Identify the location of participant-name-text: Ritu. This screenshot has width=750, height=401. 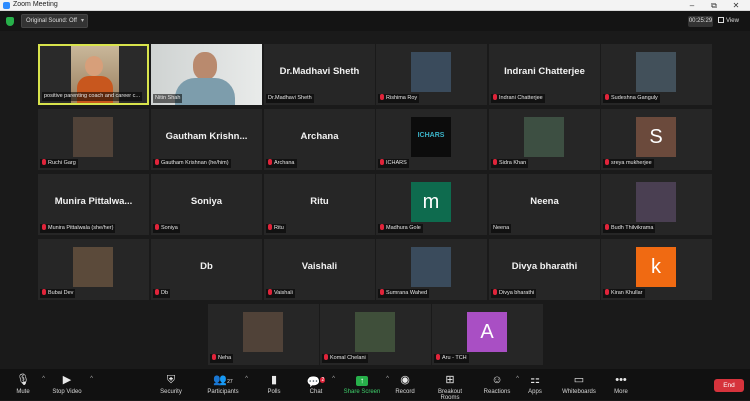
(279, 228).